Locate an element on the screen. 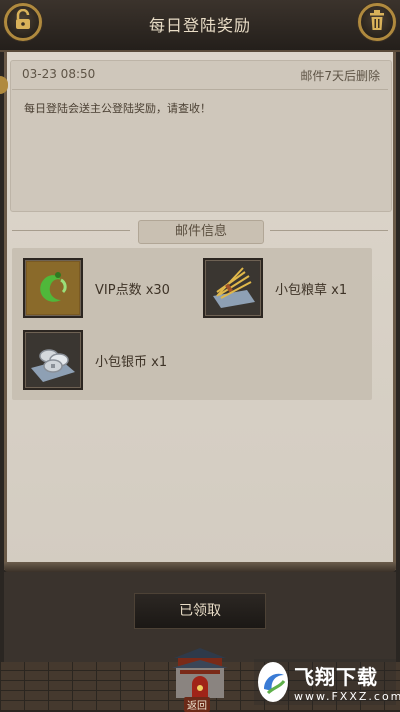  attachments-header: 邮件信息 is located at coordinates (200, 231).